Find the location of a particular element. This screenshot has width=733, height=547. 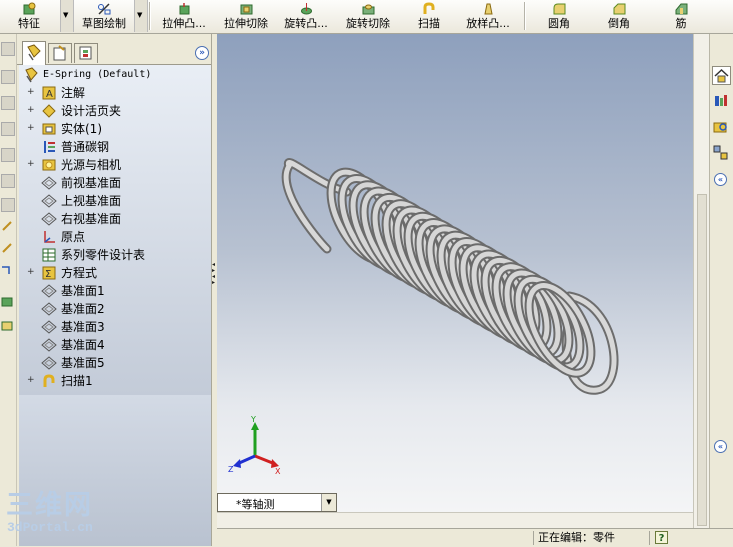

file-explorer-icon is located at coordinates (720, 127).